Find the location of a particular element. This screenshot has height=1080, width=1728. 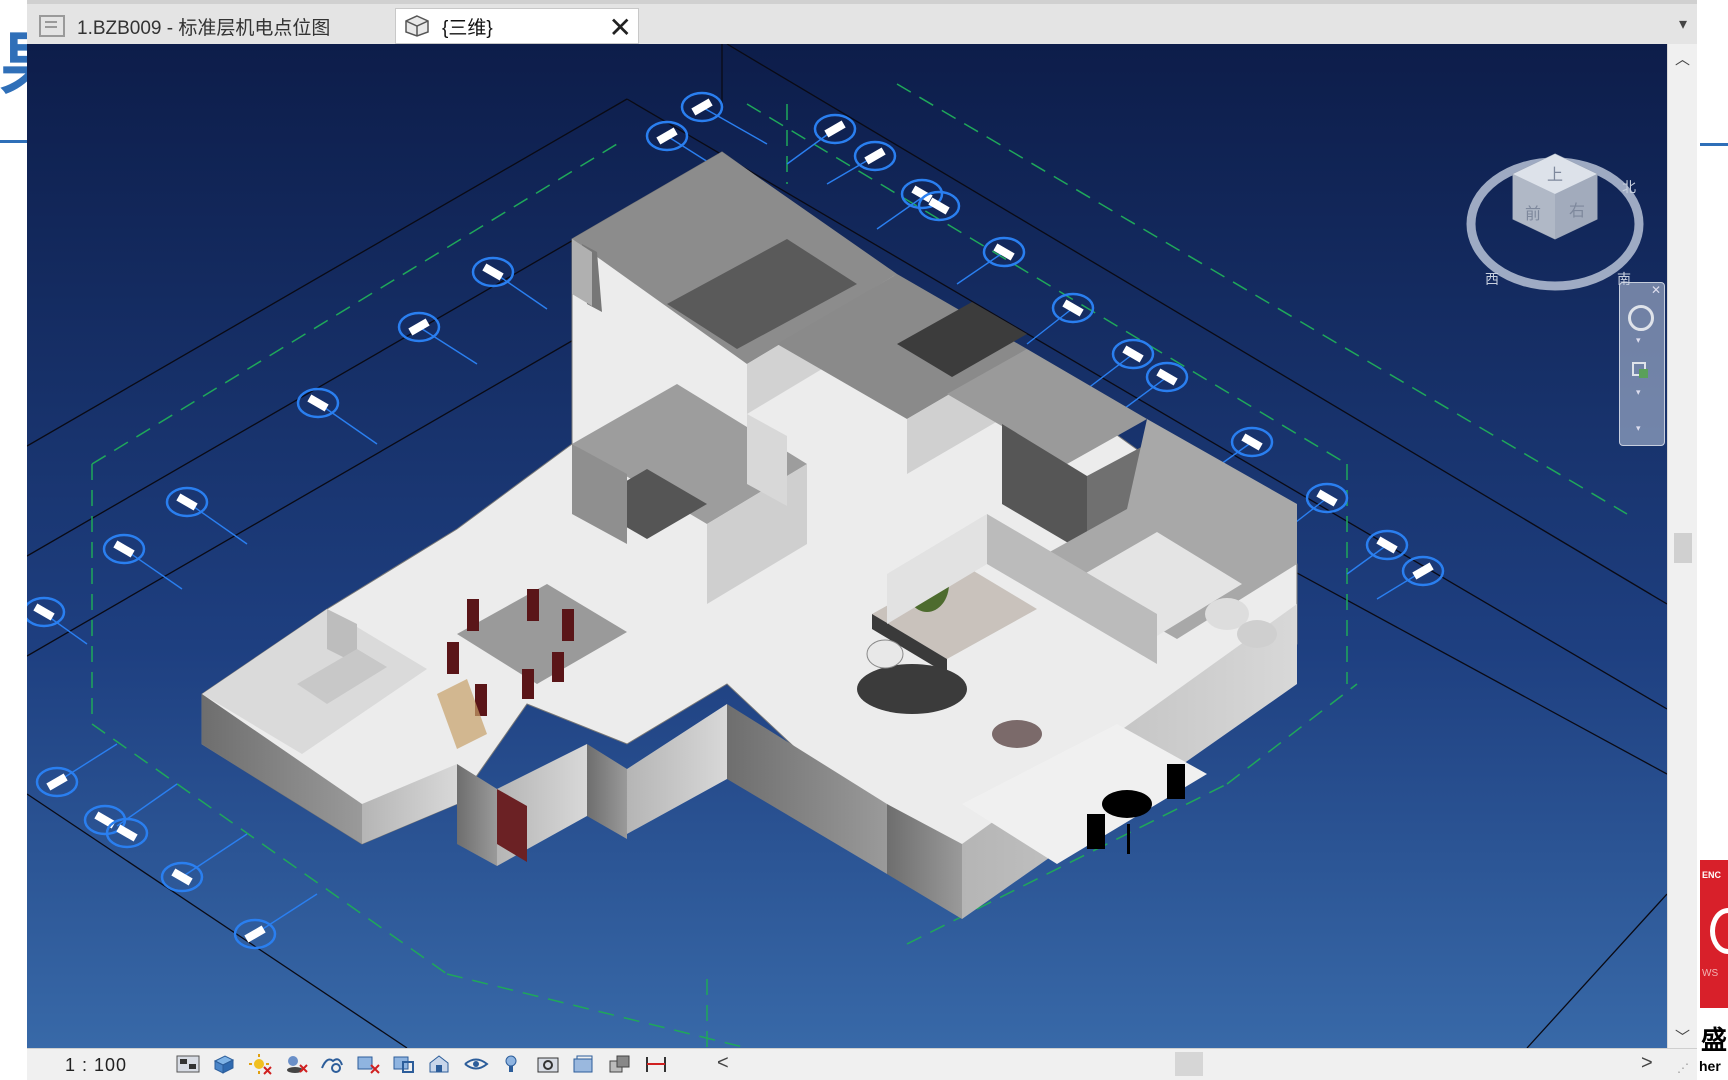

3d-view-icon is located at coordinates (417, 26).